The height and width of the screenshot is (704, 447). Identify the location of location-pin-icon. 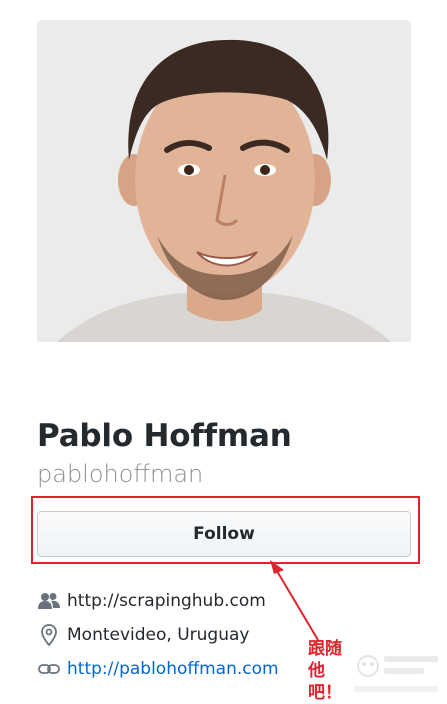
(49, 635).